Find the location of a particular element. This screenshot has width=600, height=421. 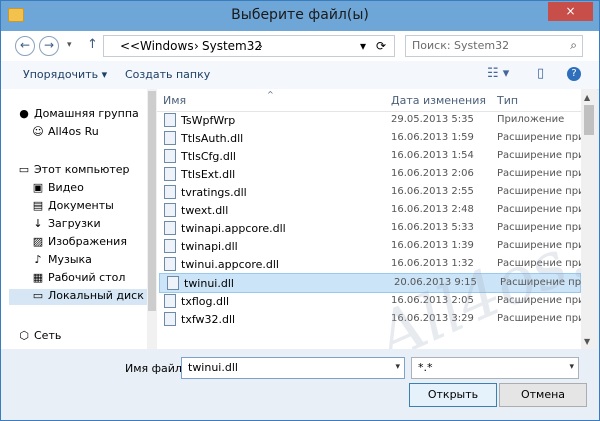

preview-pane-icon: ▯ is located at coordinates (540, 73).